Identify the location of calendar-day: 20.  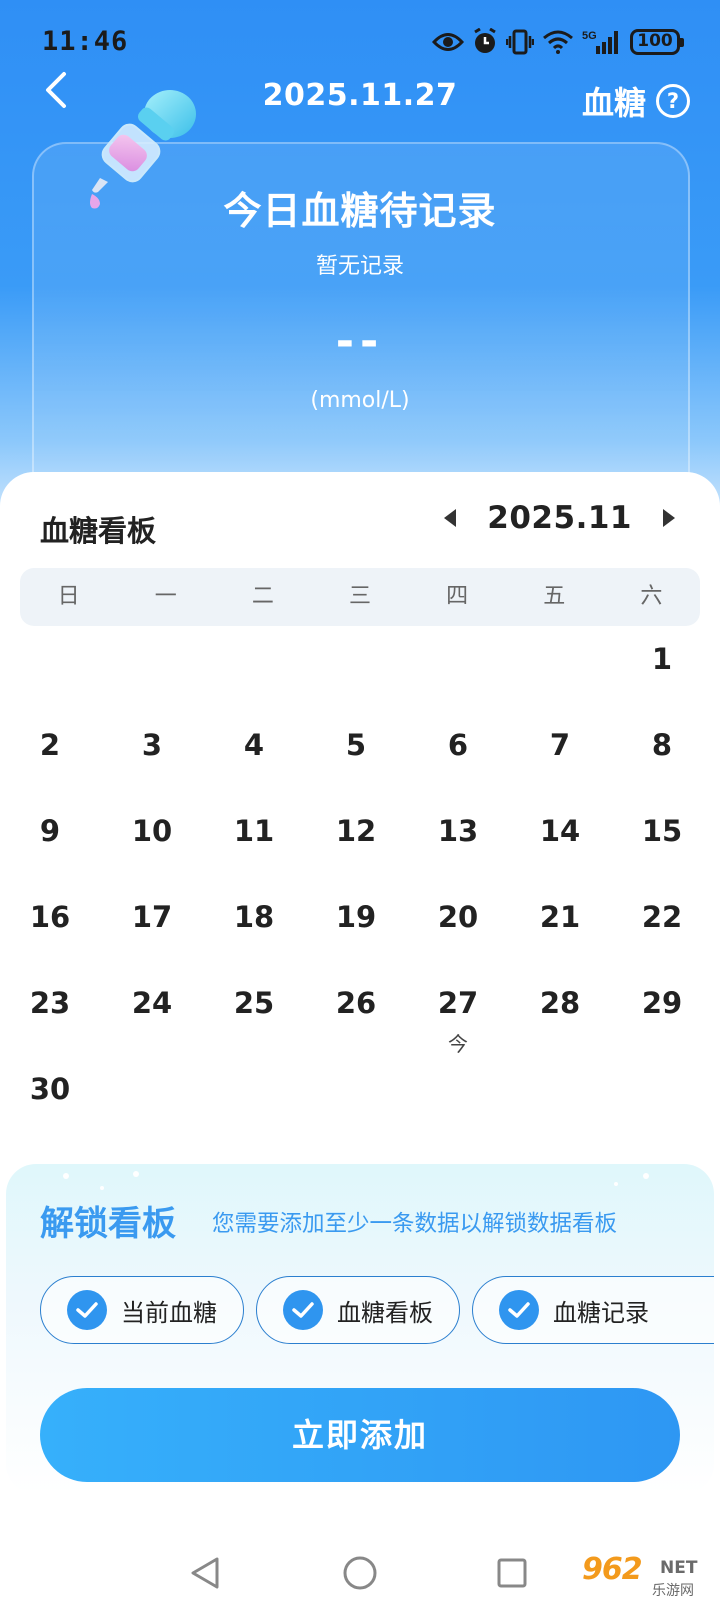
(458, 917).